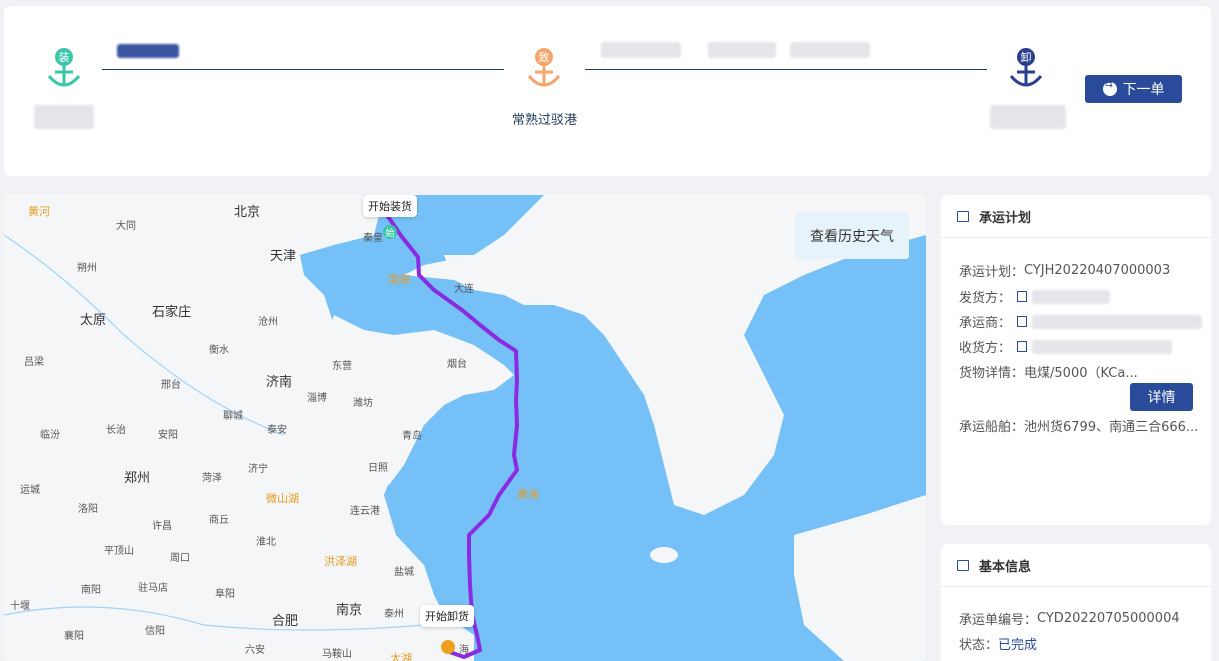 The width and height of the screenshot is (1219, 661). I want to click on map-label-nanyang: 南阳, so click(91, 590).